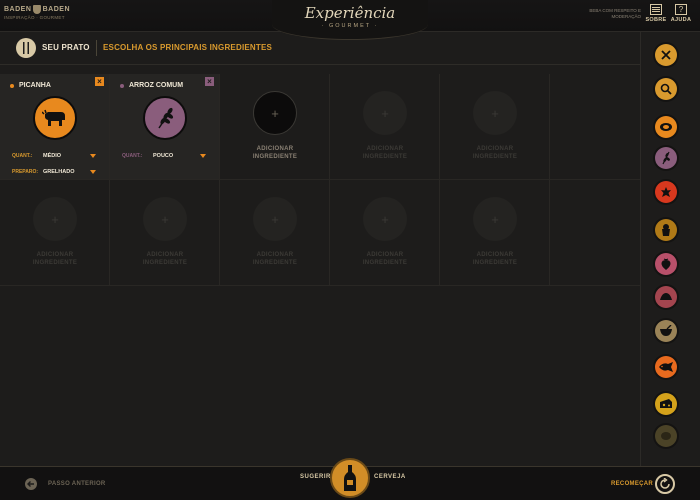  I want to click on category-sidebar, so click(670, 249).